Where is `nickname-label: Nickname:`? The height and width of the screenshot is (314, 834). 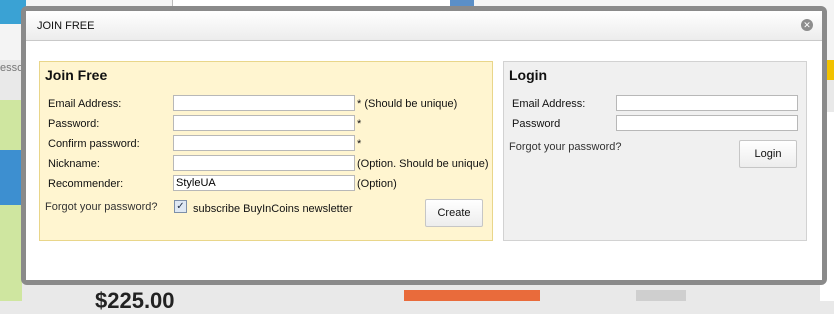
nickname-label: Nickname: is located at coordinates (74, 164).